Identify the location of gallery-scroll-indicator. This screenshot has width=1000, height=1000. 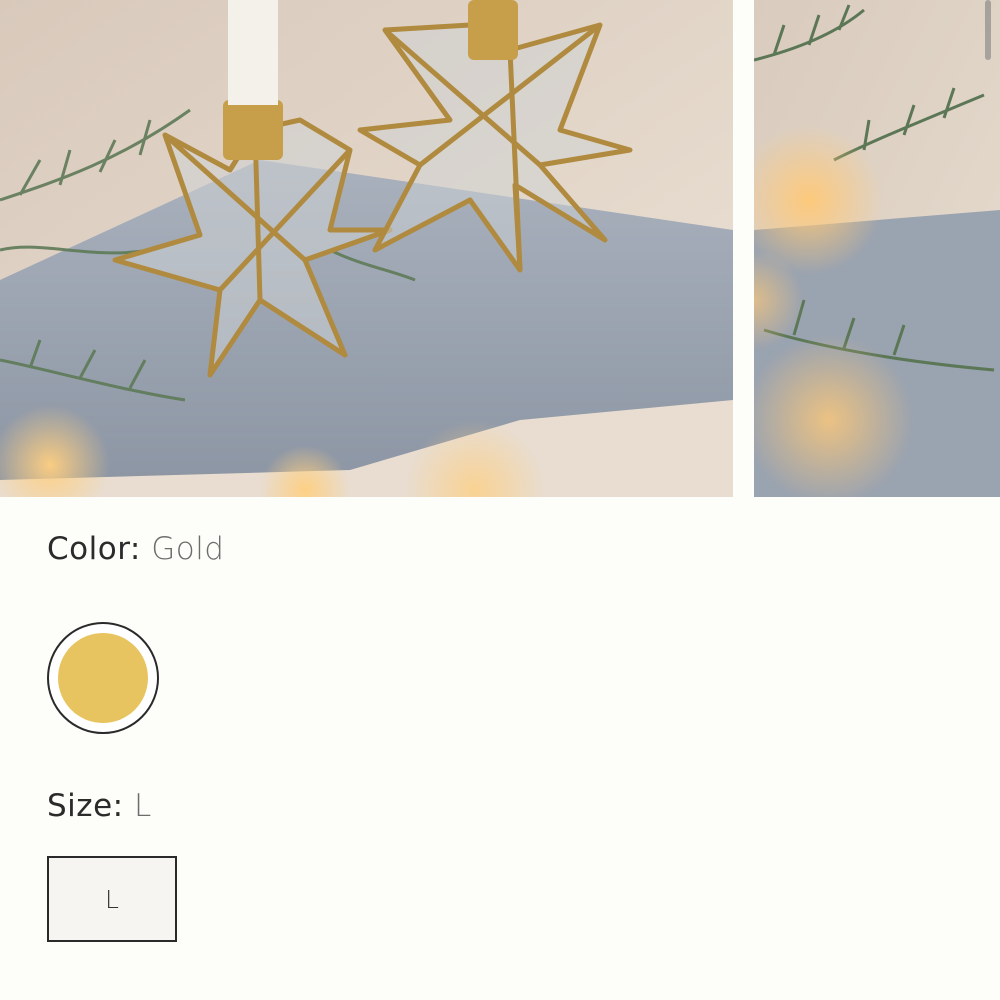
(988, 30).